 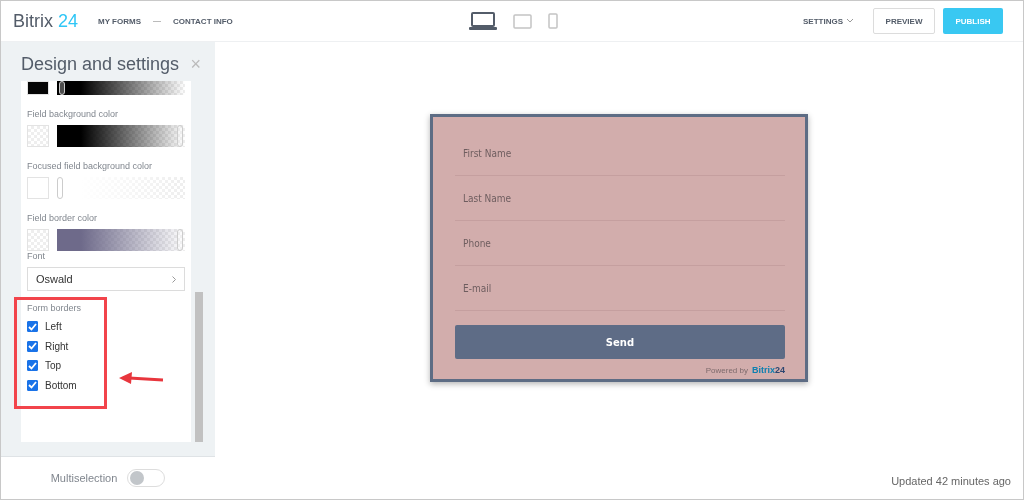 What do you see at coordinates (482, 21) in the screenshot?
I see `laptop-icon` at bounding box center [482, 21].